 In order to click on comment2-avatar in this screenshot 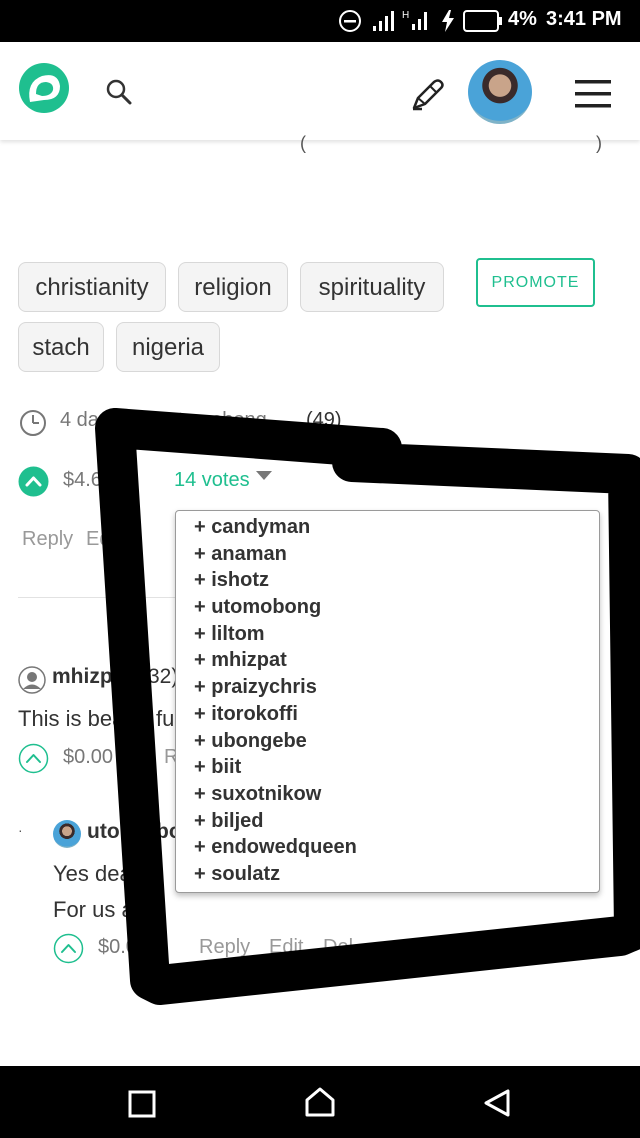, I will do `click(67, 834)`.